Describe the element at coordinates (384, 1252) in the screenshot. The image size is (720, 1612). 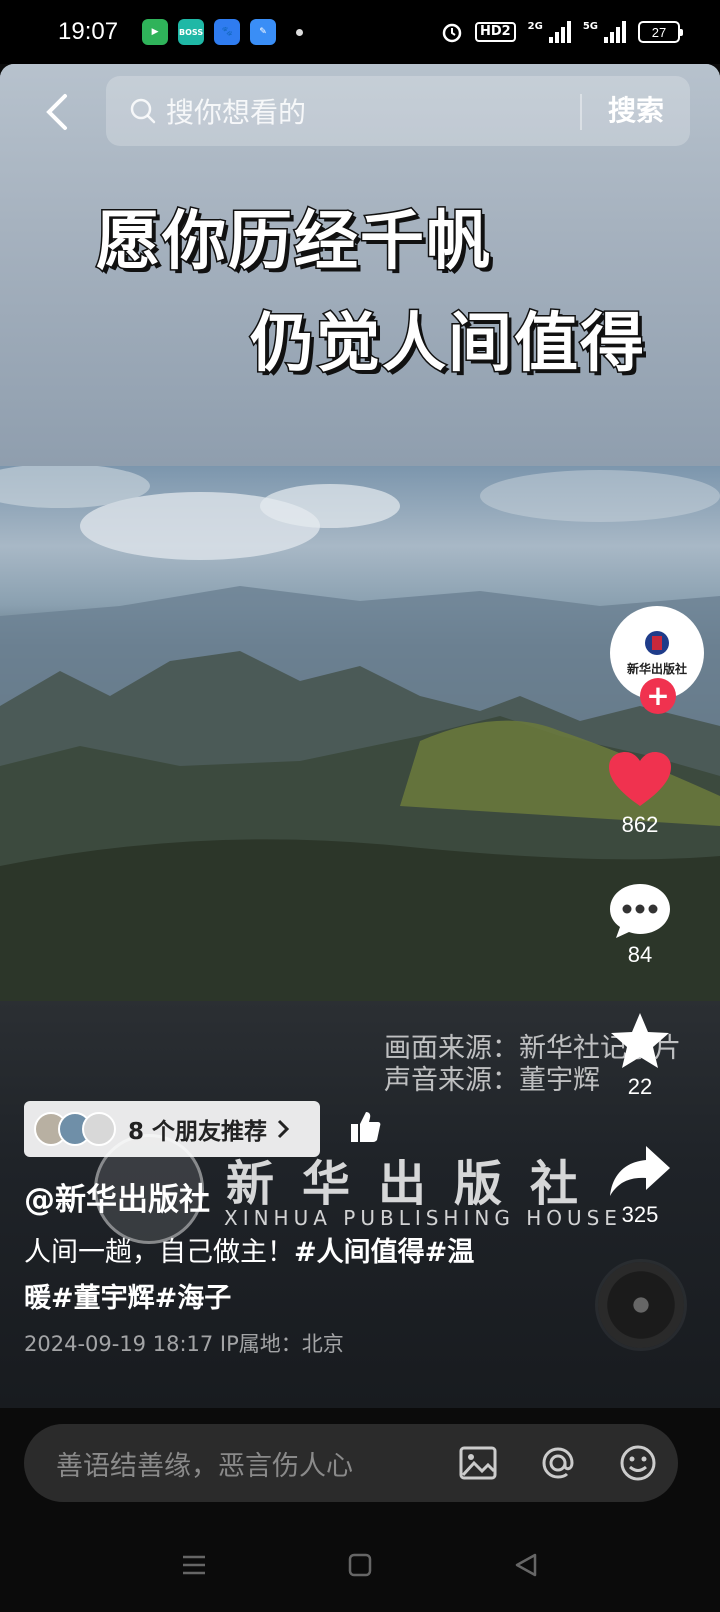
I see `hashtags-line1: #人间值得#温` at that location.